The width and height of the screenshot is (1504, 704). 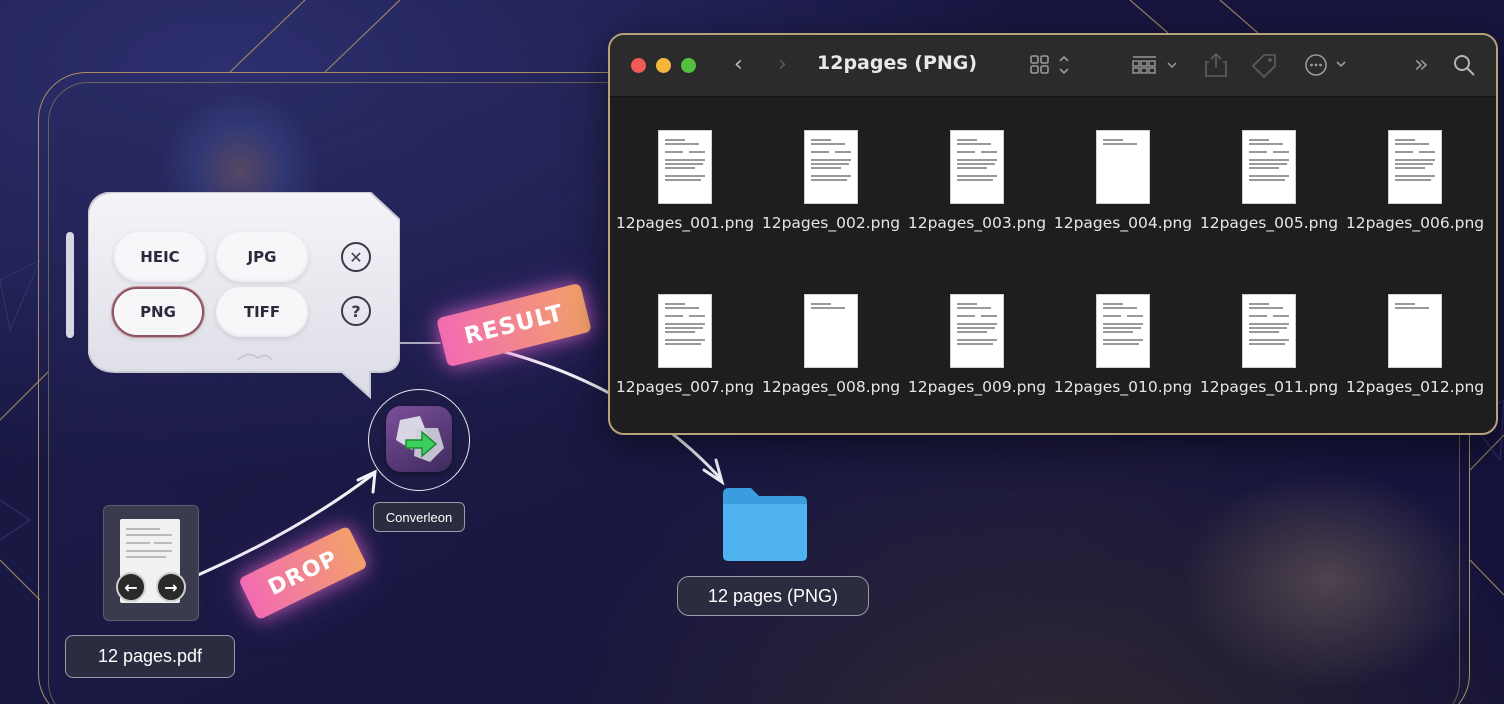 I want to click on finder-toolbar: ‹ › 12pages (PNG) », so click(x=1053, y=66).